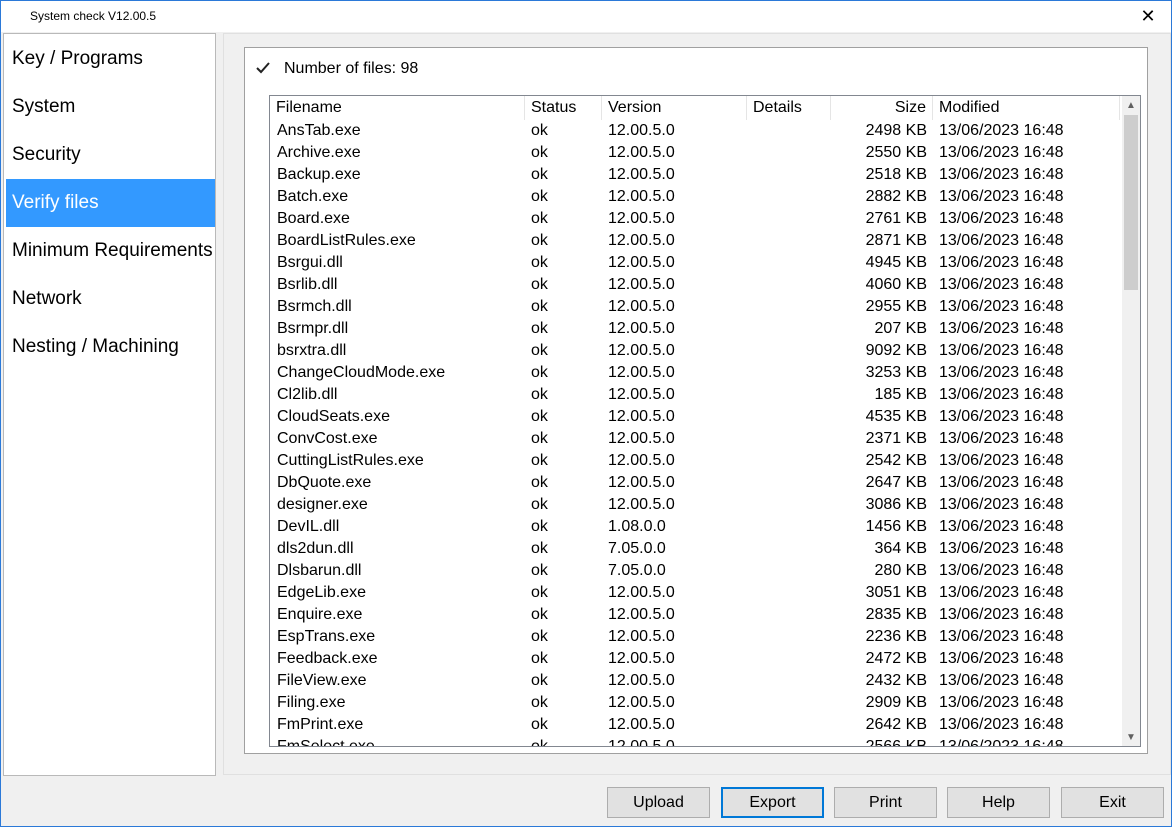 The image size is (1172, 827). What do you see at coordinates (896, 438) in the screenshot?
I see `size-cell: 2371 KB` at bounding box center [896, 438].